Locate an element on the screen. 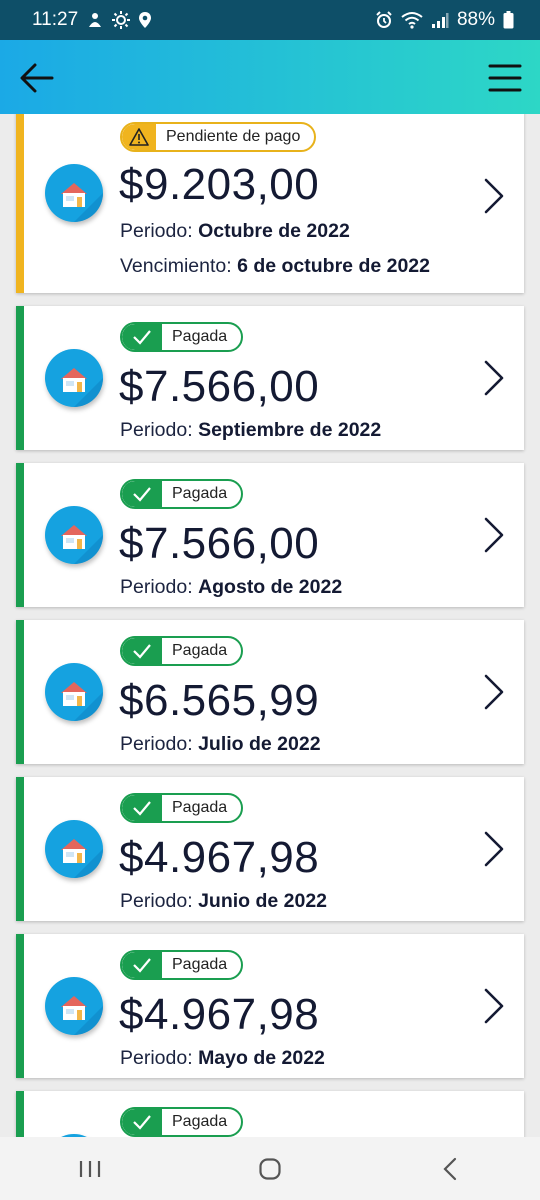 The image size is (540, 1200). invoice-due-date: Vencimiento: 6 de octubre de 2022 is located at coordinates (275, 266).